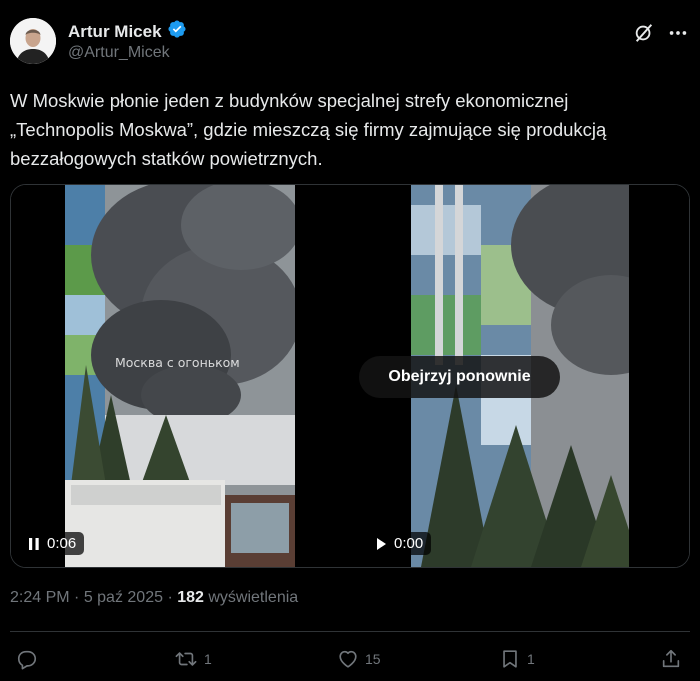 This screenshot has width=700, height=681. I want to click on share-button, so click(671, 659).